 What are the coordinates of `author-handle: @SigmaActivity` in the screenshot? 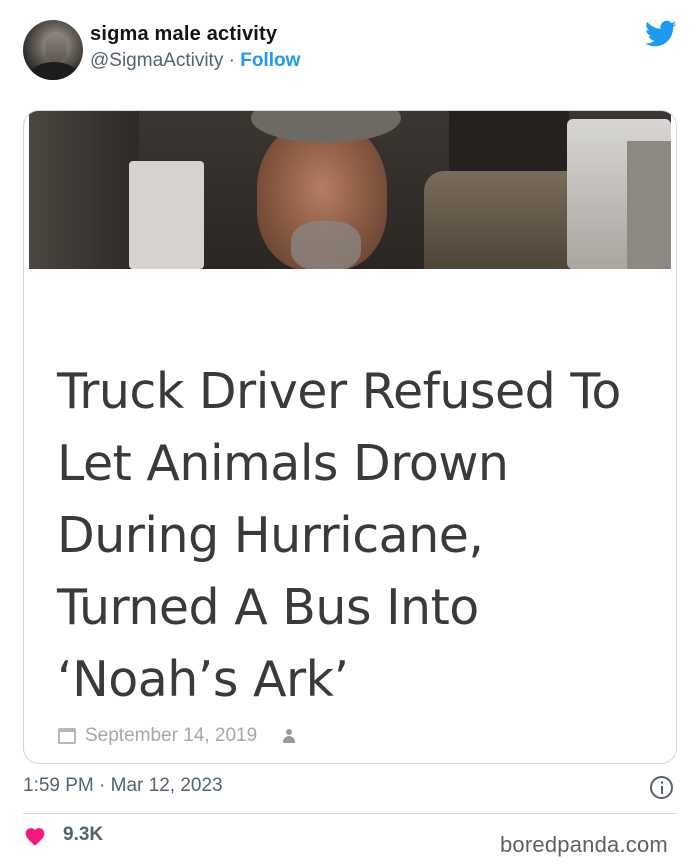 It's located at (156, 60).